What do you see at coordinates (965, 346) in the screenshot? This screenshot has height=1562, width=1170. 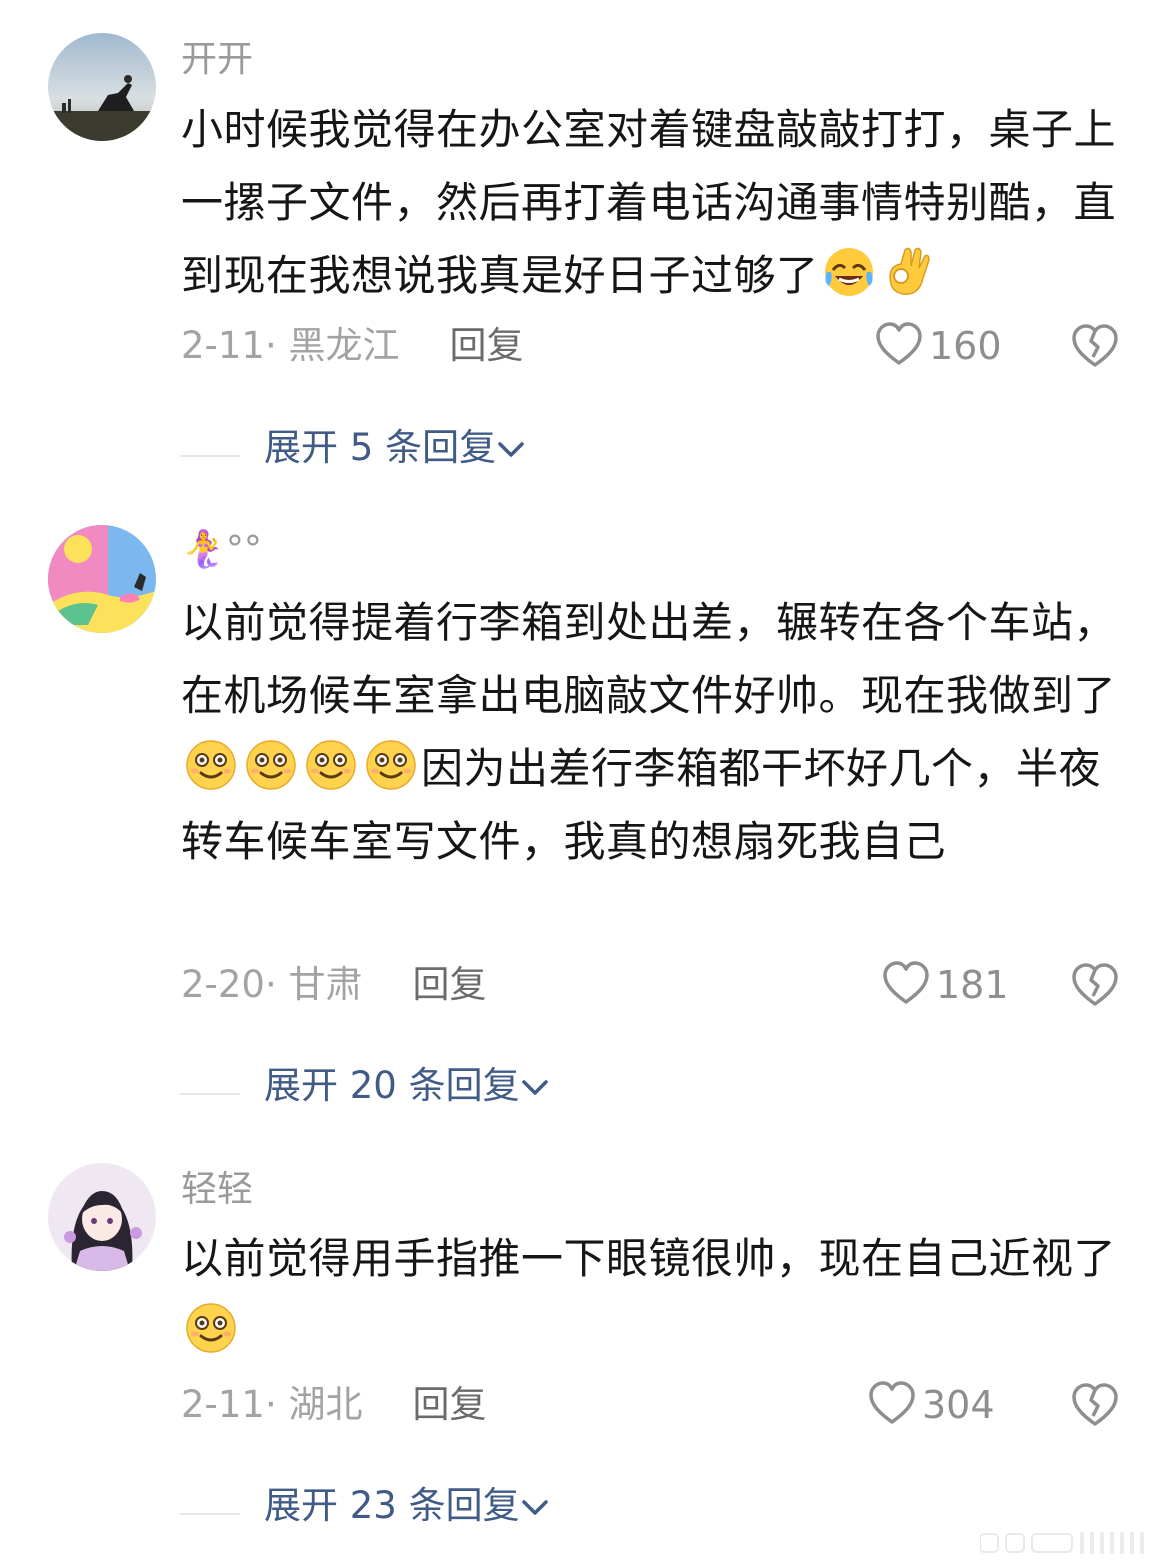 I see `like-count: 160` at bounding box center [965, 346].